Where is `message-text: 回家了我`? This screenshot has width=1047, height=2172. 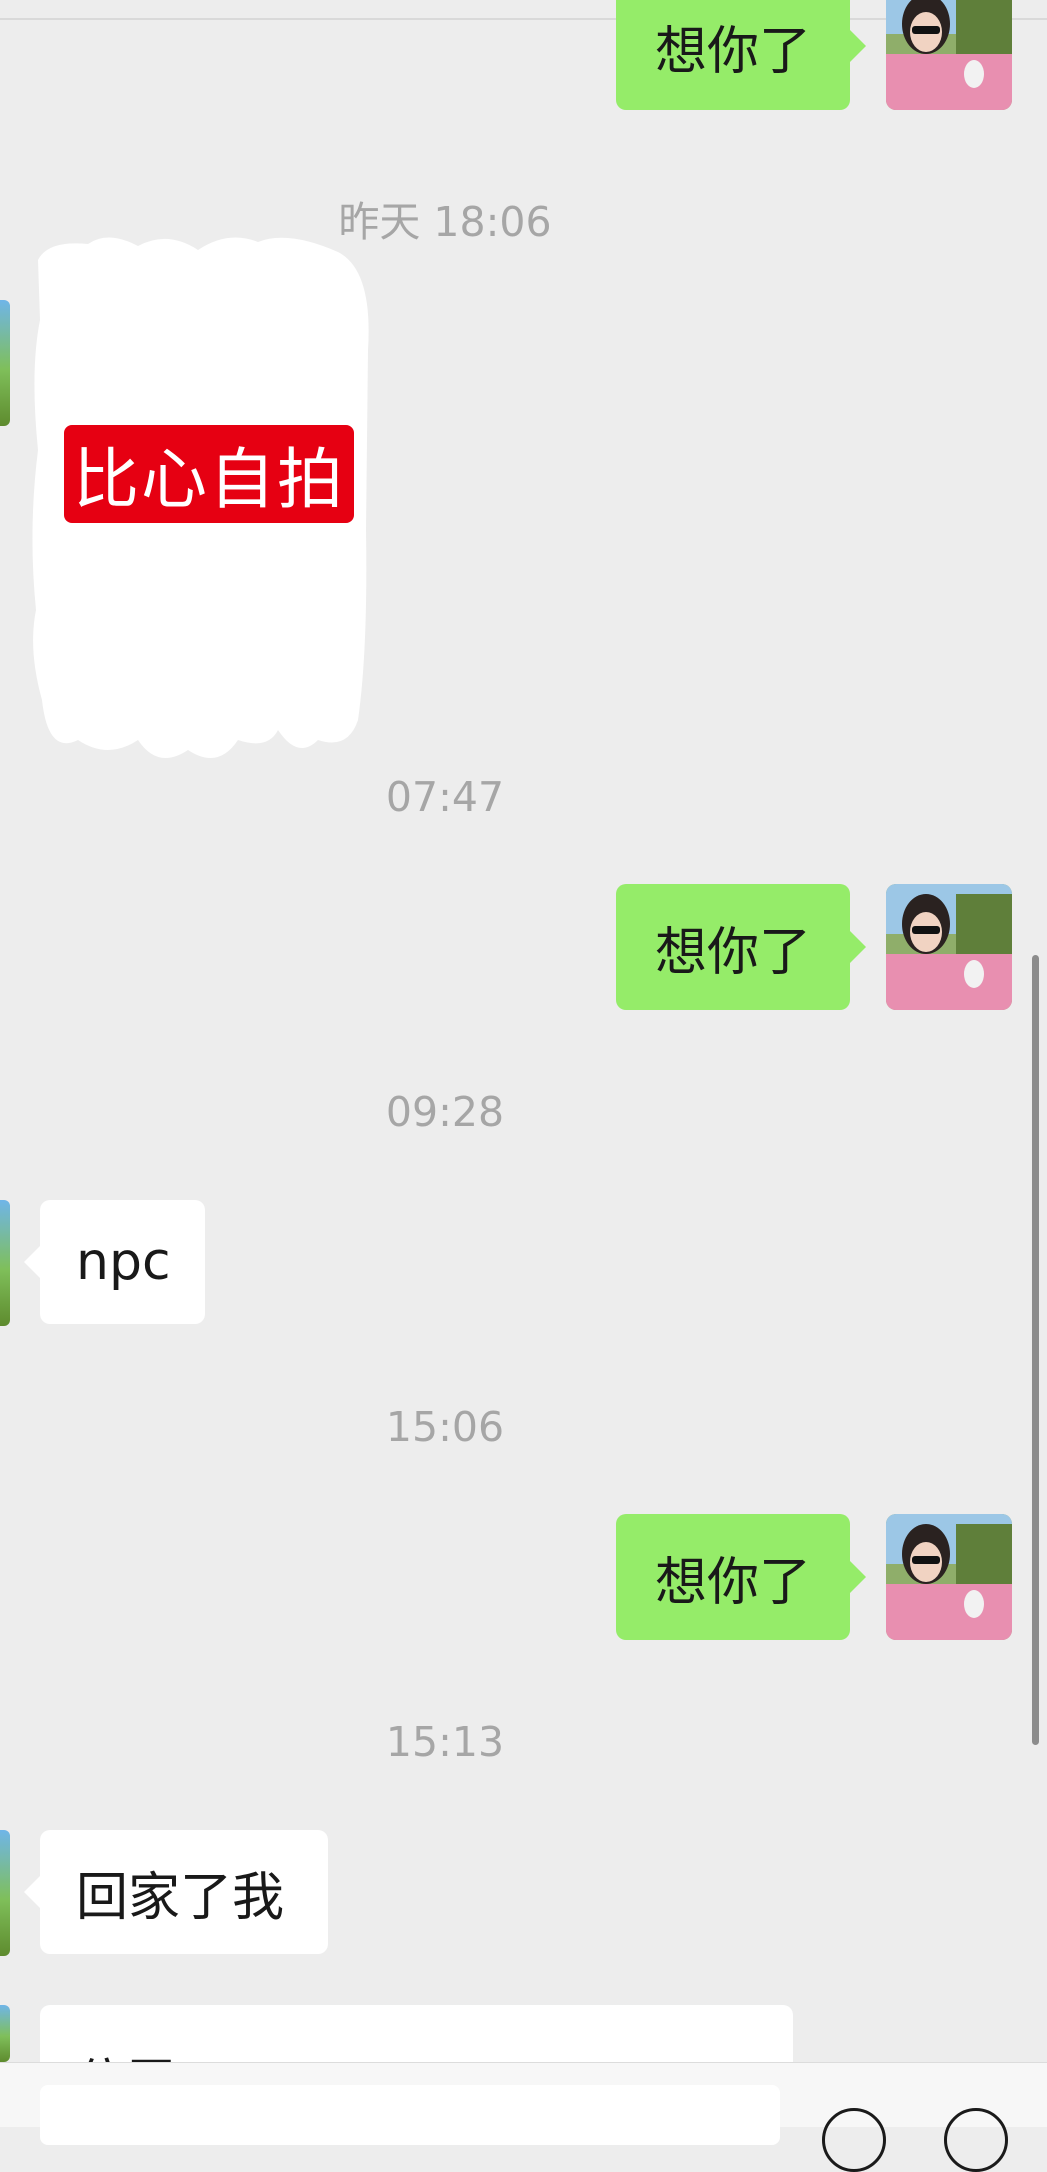 message-text: 回家了我 is located at coordinates (180, 1897).